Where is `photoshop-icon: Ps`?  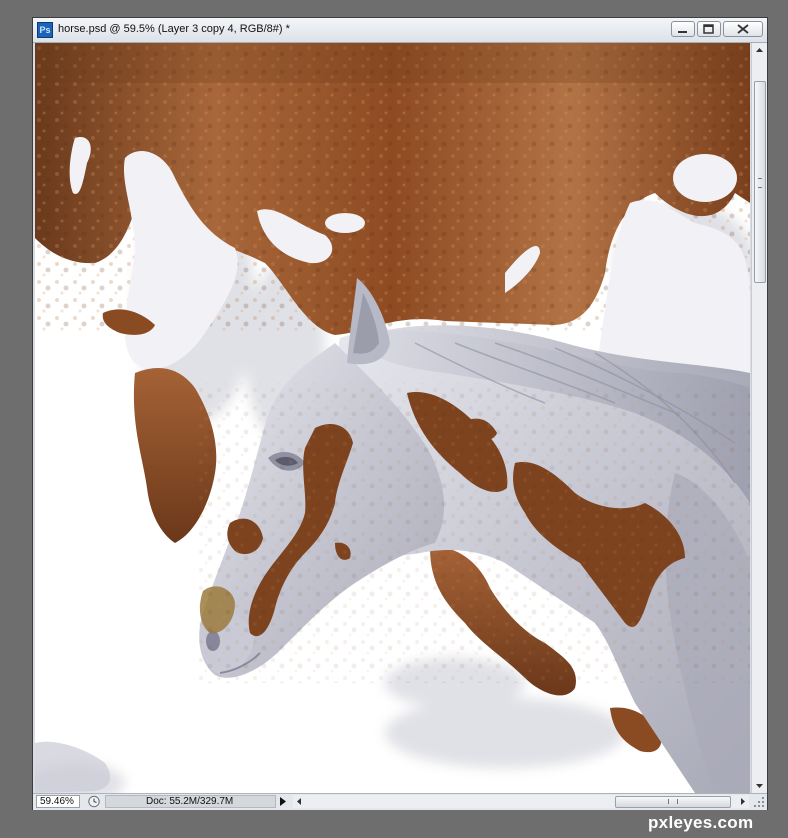 photoshop-icon: Ps is located at coordinates (45, 30).